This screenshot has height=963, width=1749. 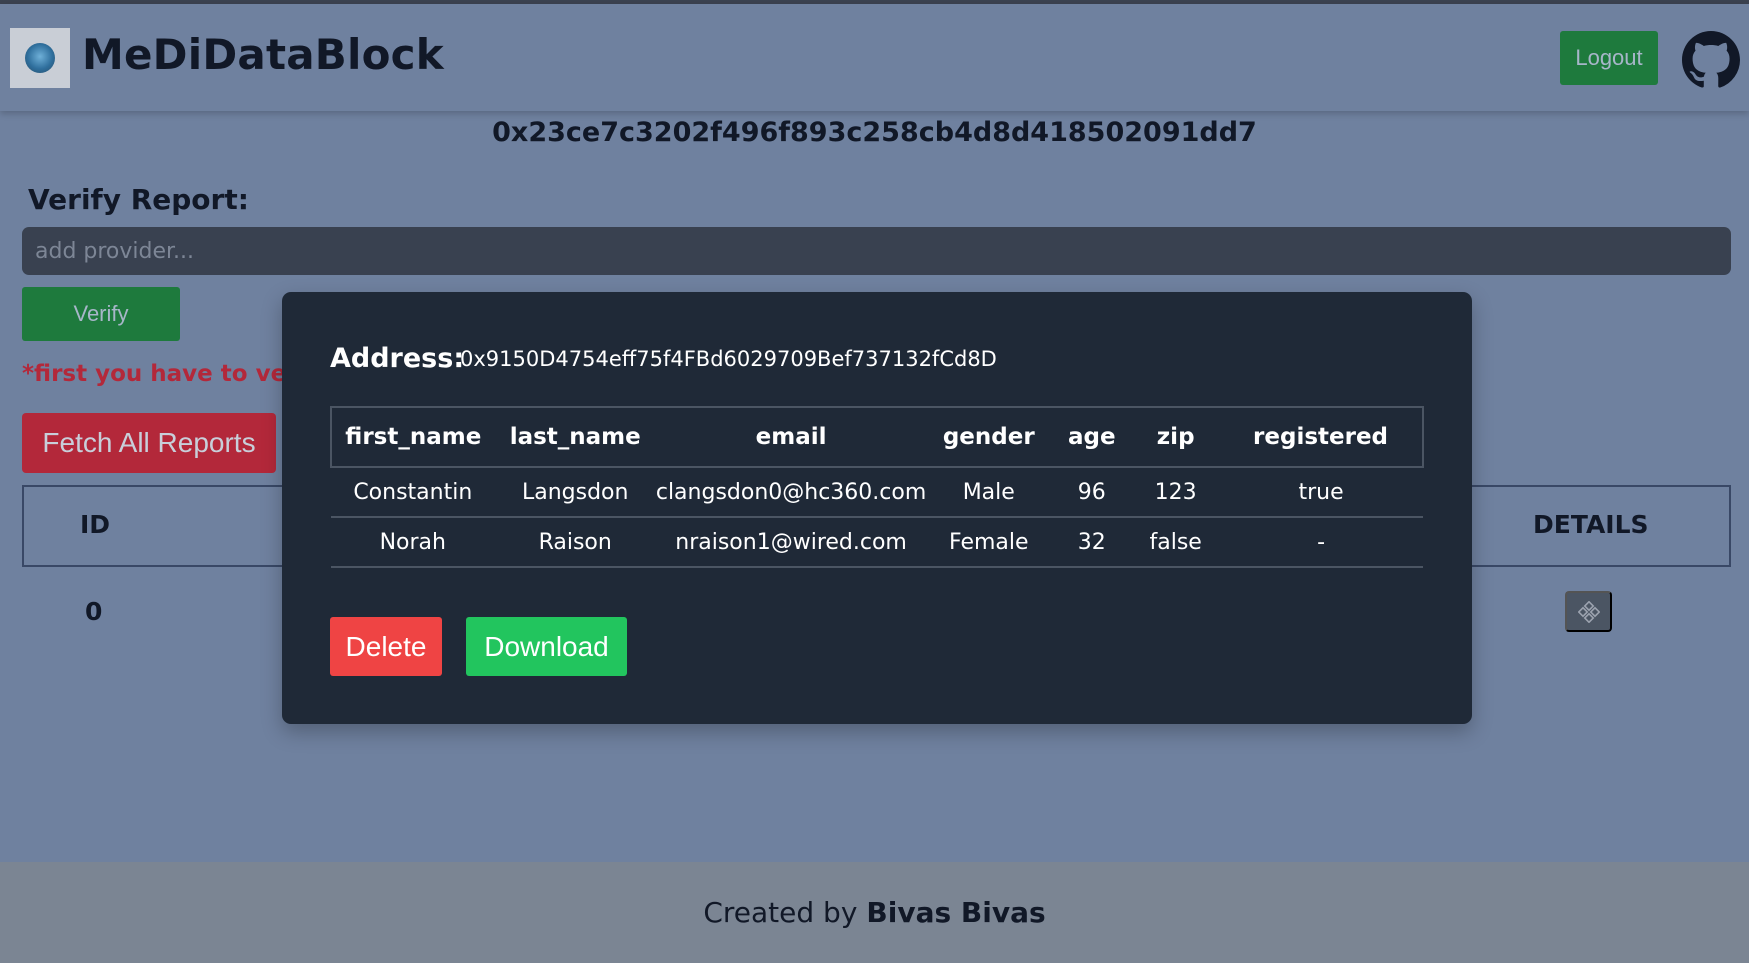 I want to click on table-cell: Female, so click(x=989, y=542).